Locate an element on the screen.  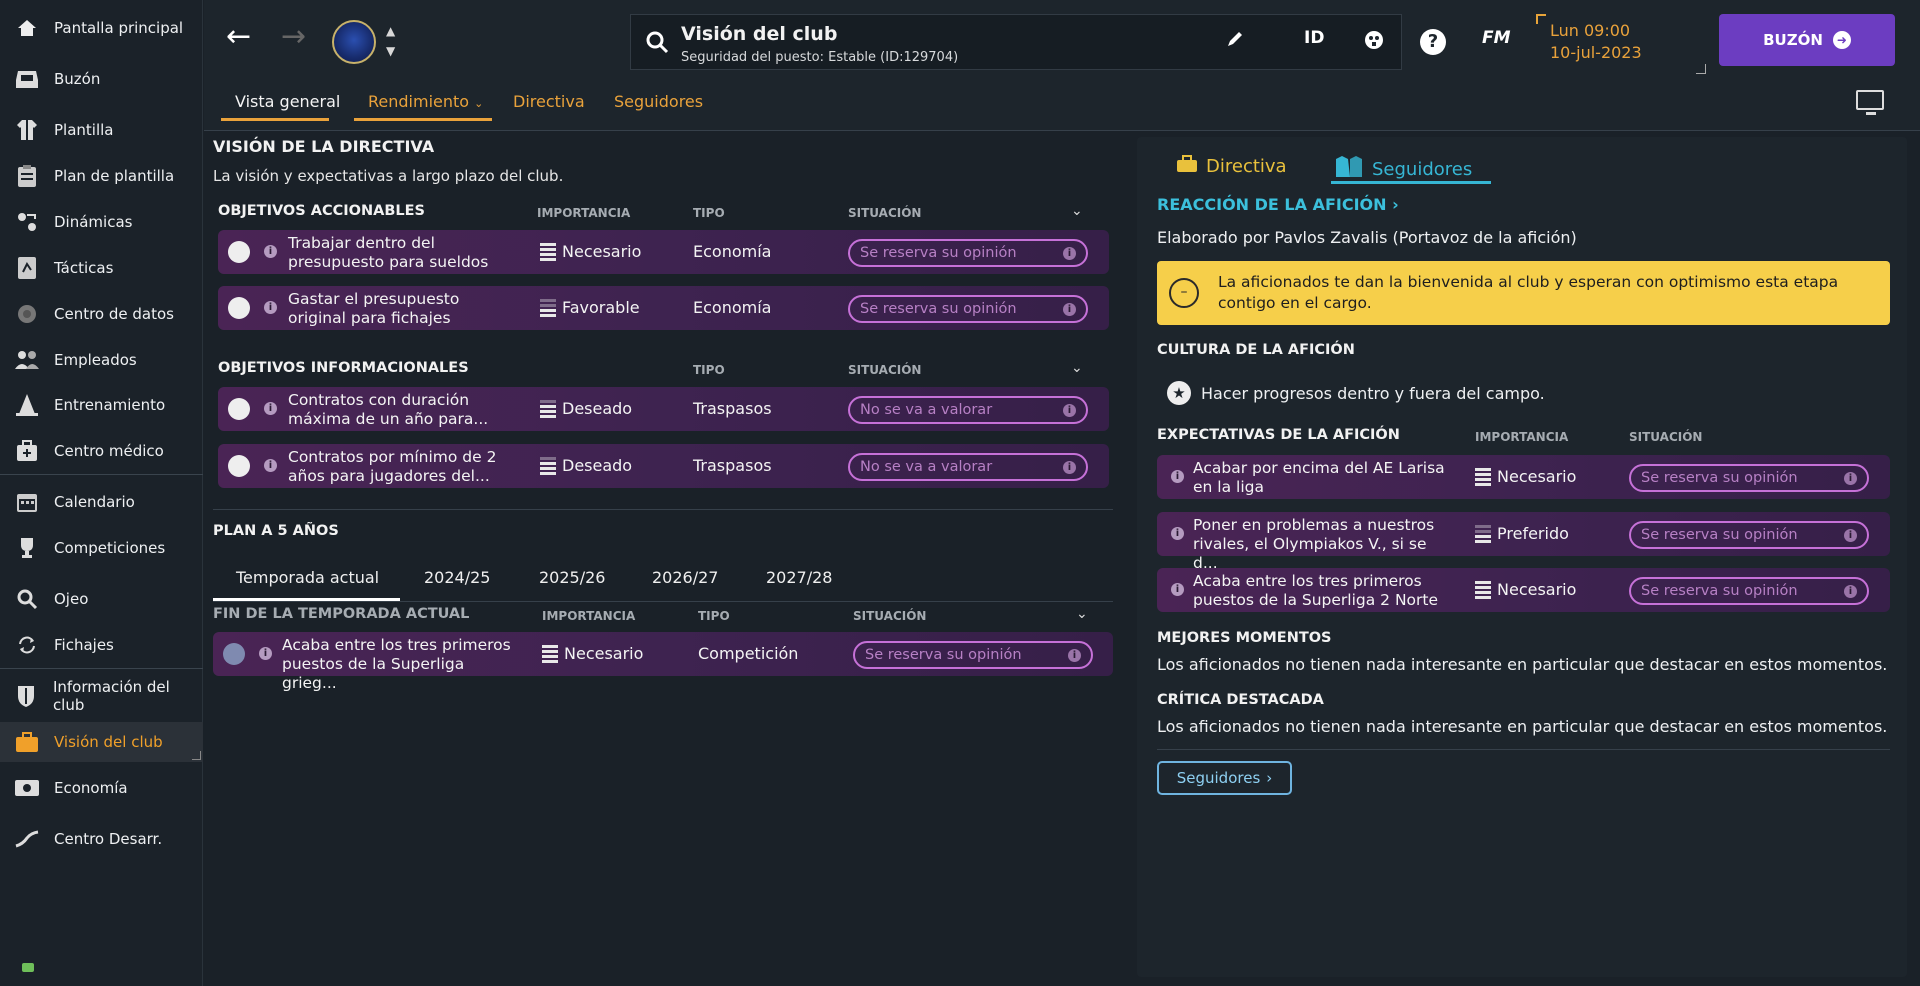
buzon-continue-button: BUZÓN ➜ is located at coordinates (1807, 40).